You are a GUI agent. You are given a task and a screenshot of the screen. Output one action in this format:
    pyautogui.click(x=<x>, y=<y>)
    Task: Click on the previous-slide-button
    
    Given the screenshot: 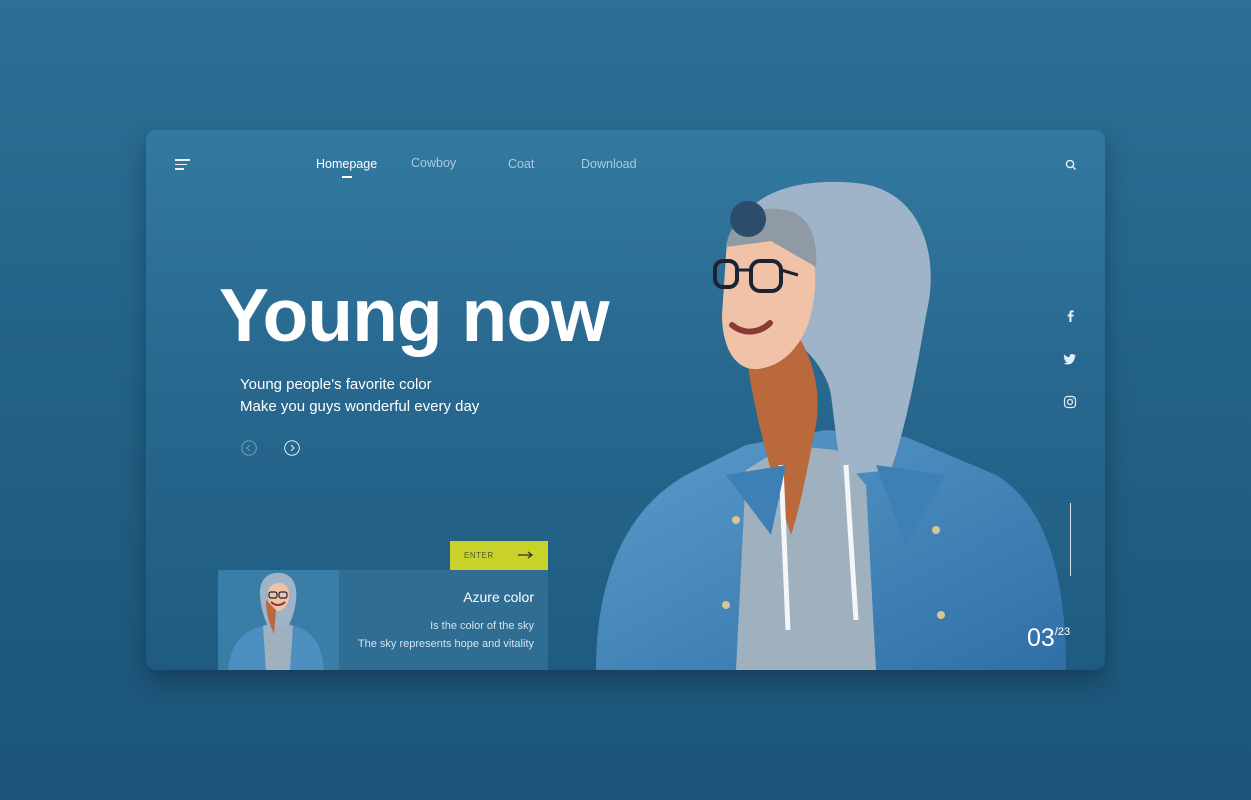 What is the action you would take?
    pyautogui.click(x=249, y=448)
    